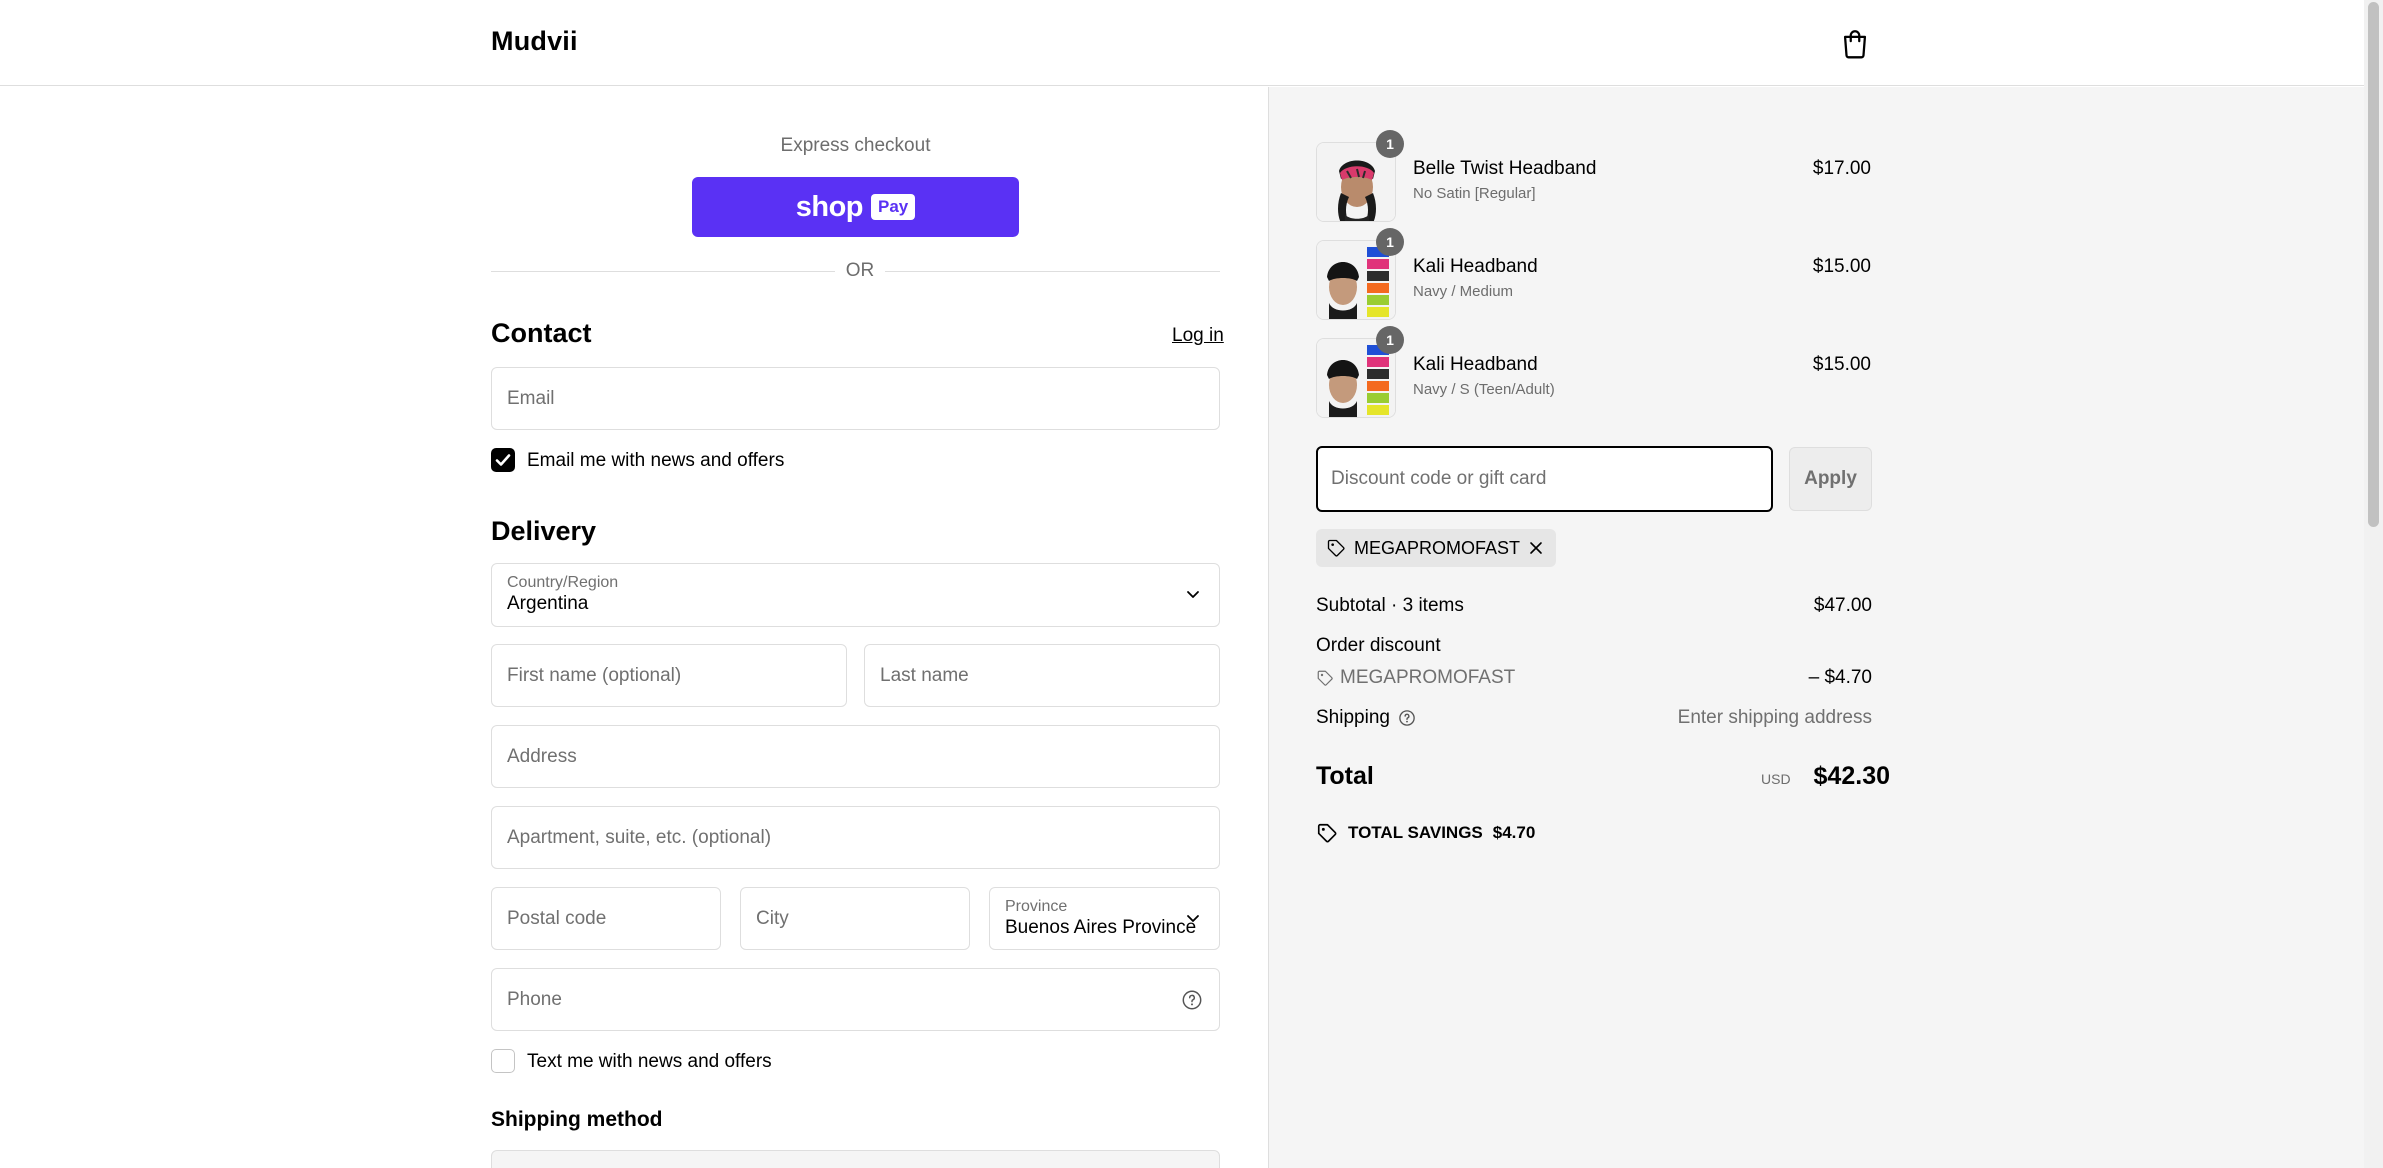 This screenshot has width=2383, height=1168. Describe the element at coordinates (1036, 906) in the screenshot. I see `province-label: Province` at that location.